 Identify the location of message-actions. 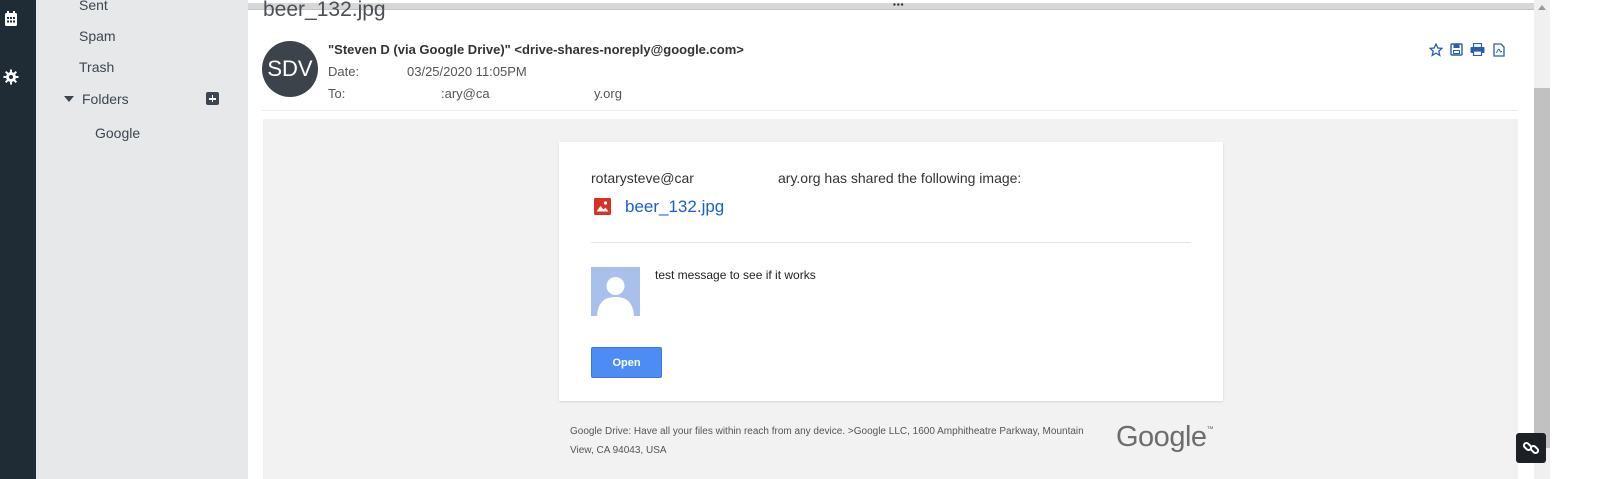
(1467, 49).